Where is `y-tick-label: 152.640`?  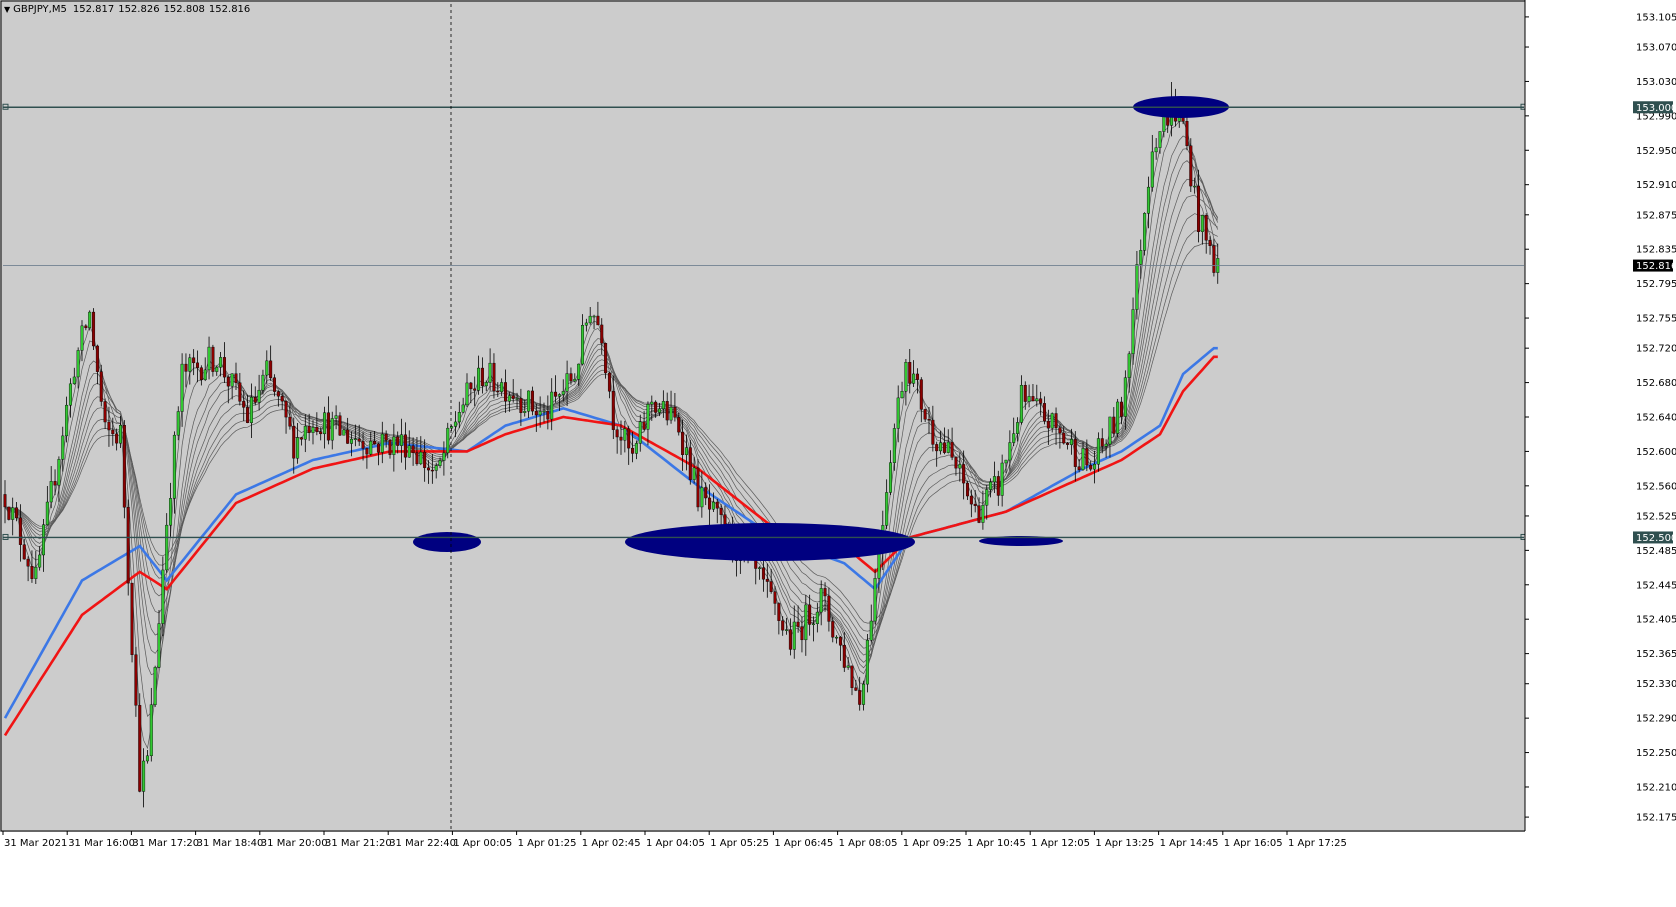
y-tick-label: 152.640 is located at coordinates (1656, 418).